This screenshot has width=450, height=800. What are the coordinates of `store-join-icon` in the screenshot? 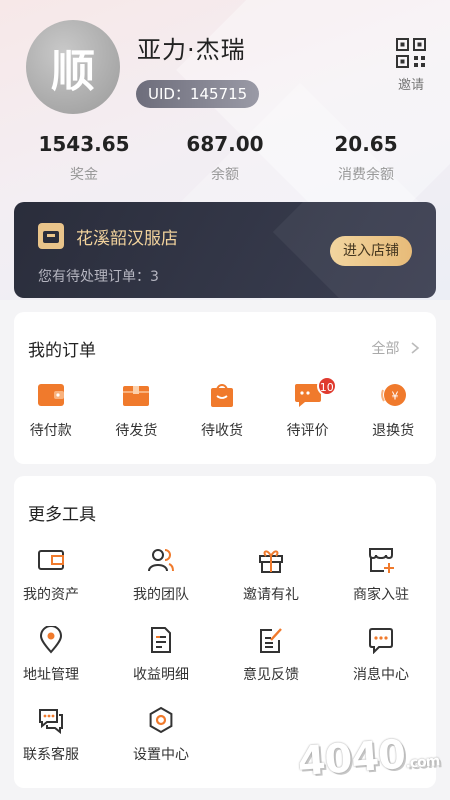 It's located at (381, 560).